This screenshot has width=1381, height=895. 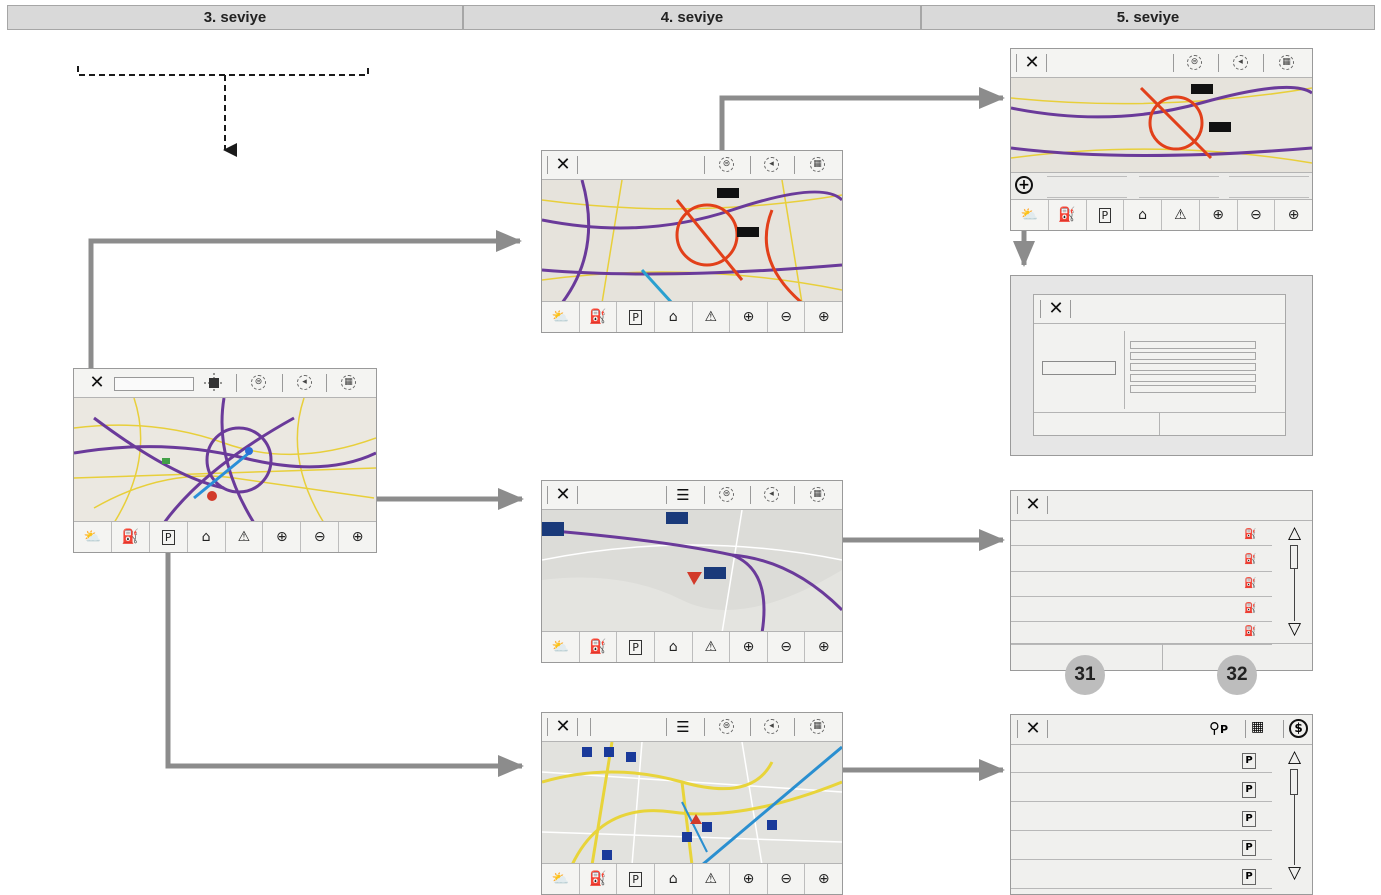 I want to click on crosshair-icon, so click(x=214, y=383).